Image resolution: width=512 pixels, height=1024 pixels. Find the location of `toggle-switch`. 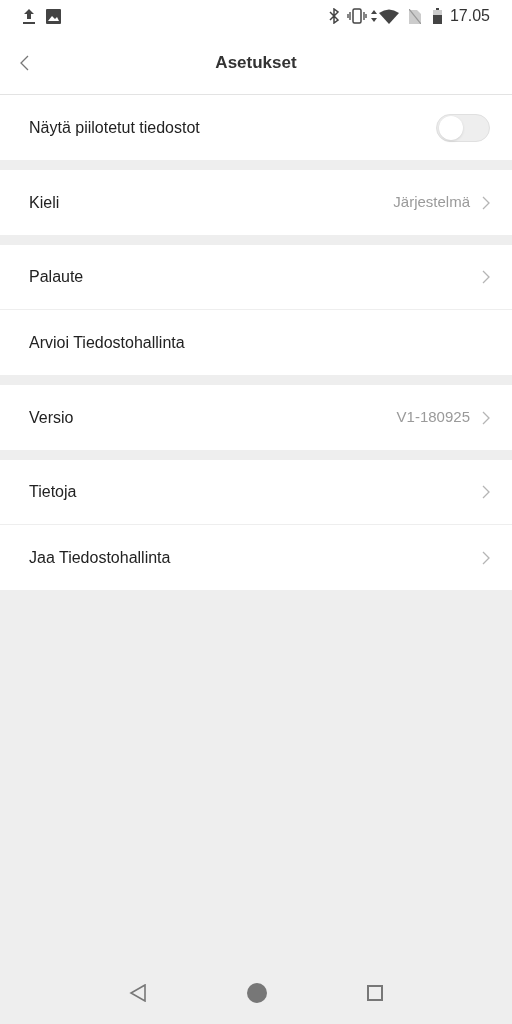

toggle-switch is located at coordinates (463, 127).